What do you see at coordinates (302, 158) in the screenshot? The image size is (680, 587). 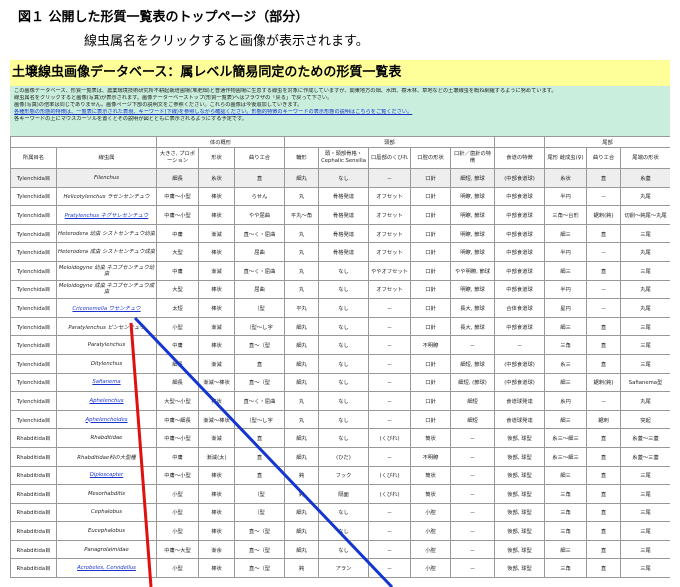 I see `column-header: 輪形` at bounding box center [302, 158].